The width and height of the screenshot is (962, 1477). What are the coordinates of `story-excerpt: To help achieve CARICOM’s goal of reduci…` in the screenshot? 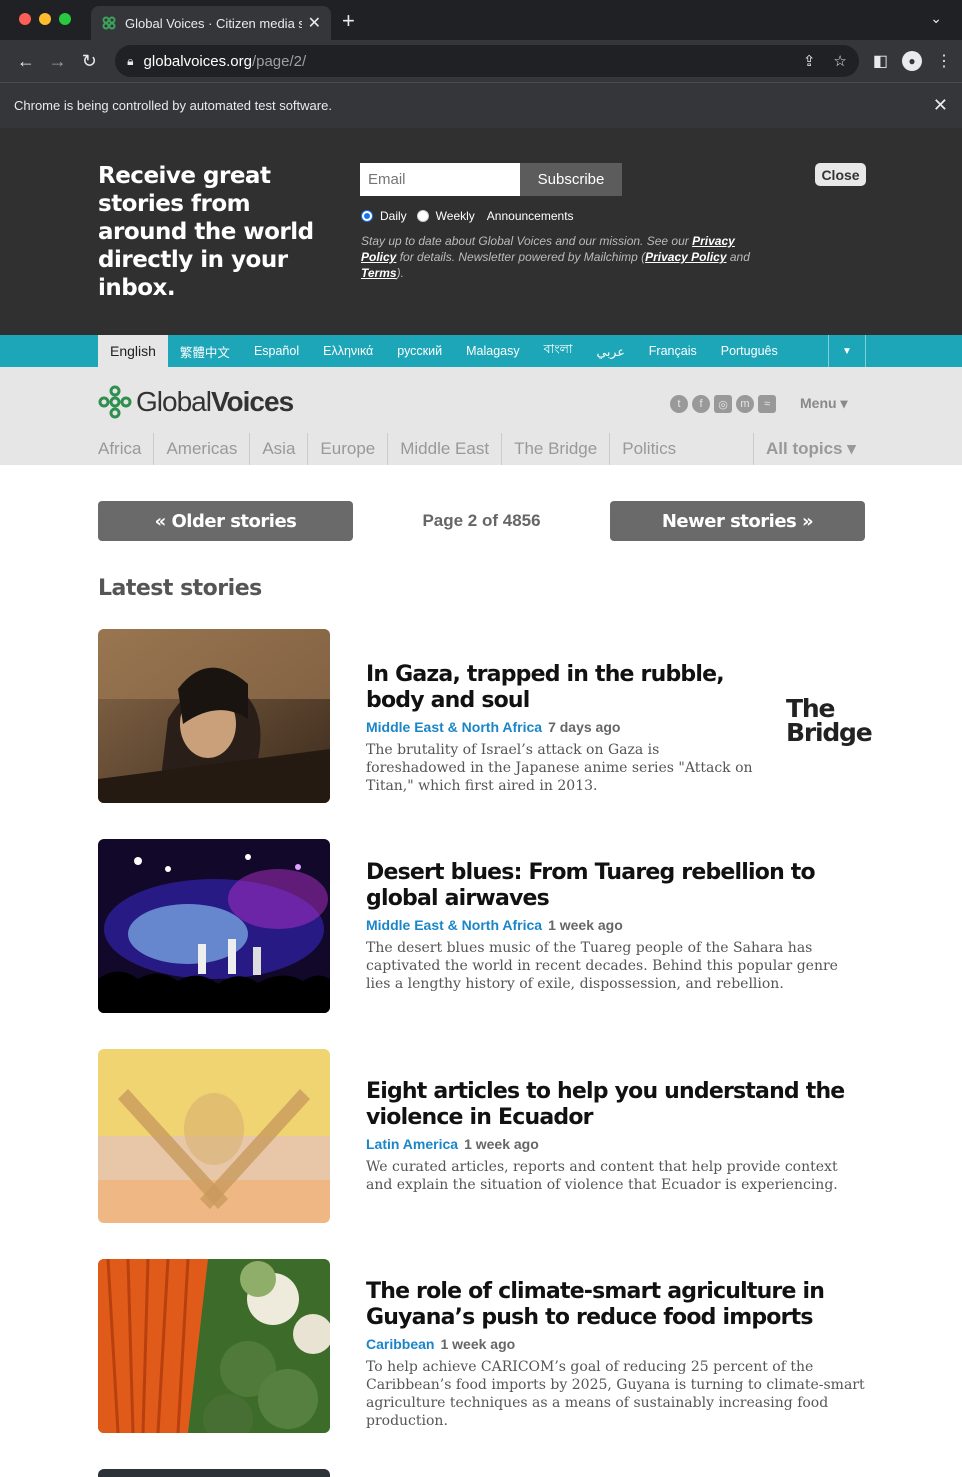 It's located at (615, 1394).